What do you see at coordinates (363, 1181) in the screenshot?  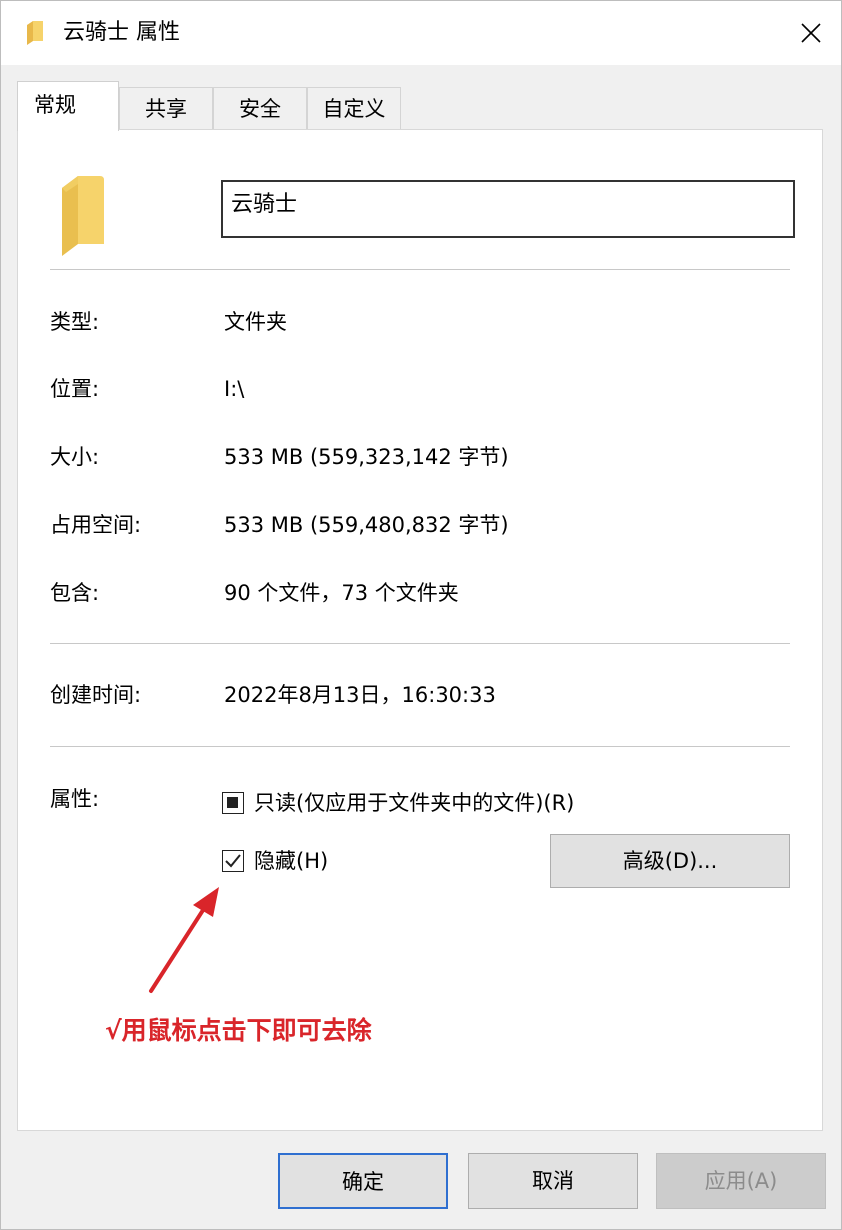 I see `ok-button: 确定` at bounding box center [363, 1181].